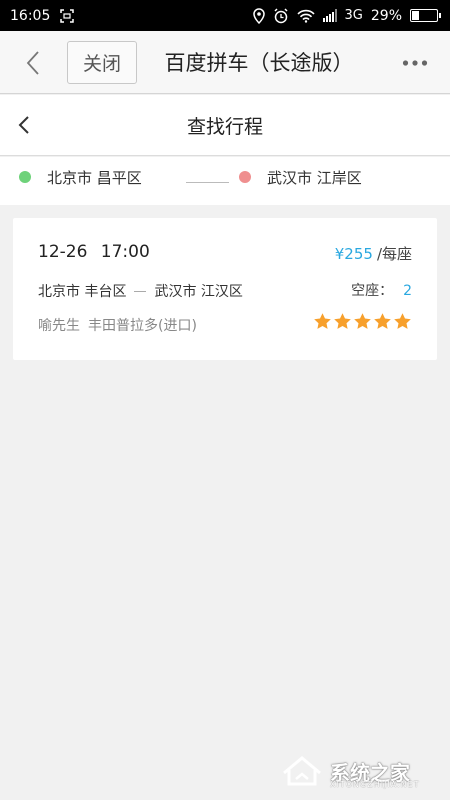 Image resolution: width=450 pixels, height=800 pixels. What do you see at coordinates (142, 326) in the screenshot?
I see `driver-car: 丰田普拉多(进口)` at bounding box center [142, 326].